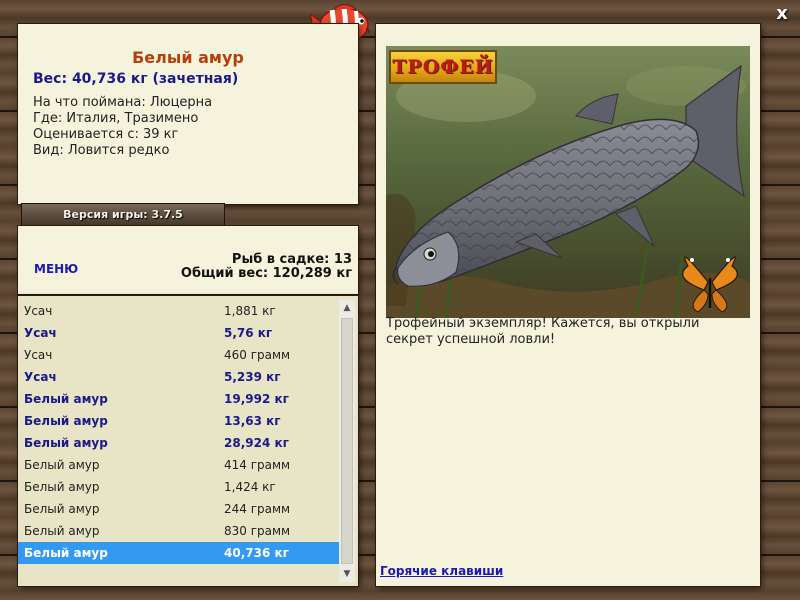  What do you see at coordinates (256, 443) in the screenshot?
I see `catch-fish-weight: 28,924 кг` at bounding box center [256, 443].